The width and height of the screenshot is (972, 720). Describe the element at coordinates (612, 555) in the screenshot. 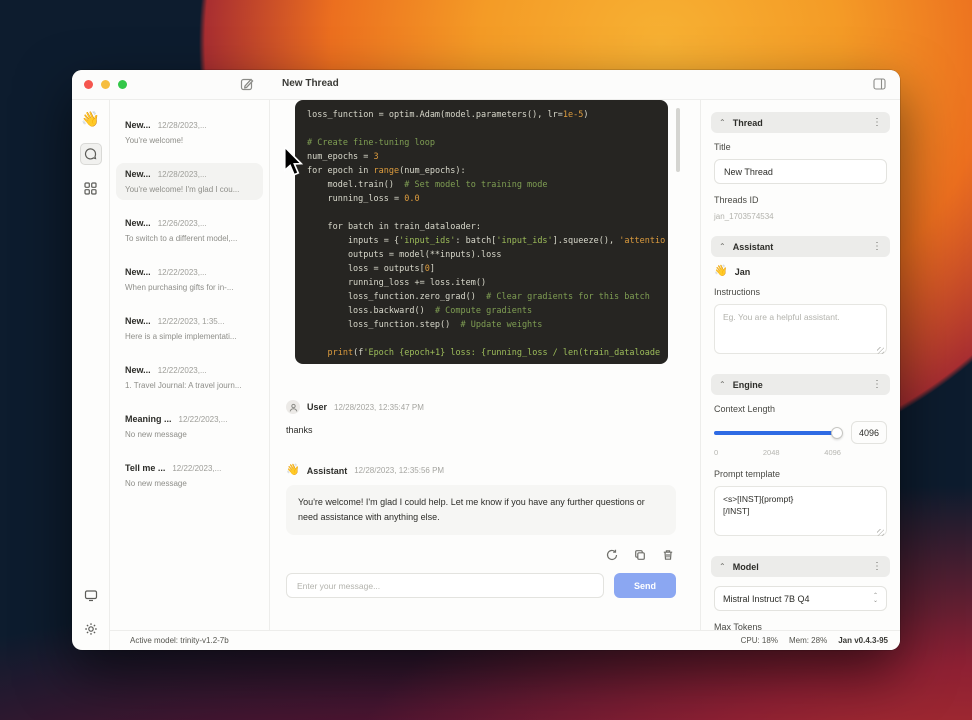

I see `regenerate-icon` at that location.